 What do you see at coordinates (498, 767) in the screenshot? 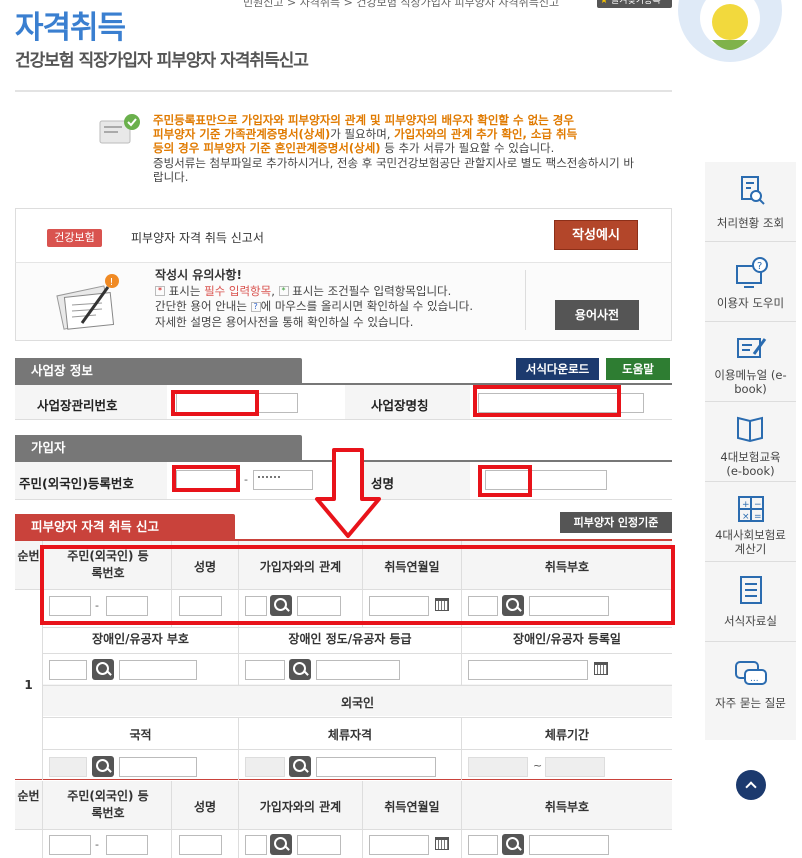
I see `stay-period-from-input` at bounding box center [498, 767].